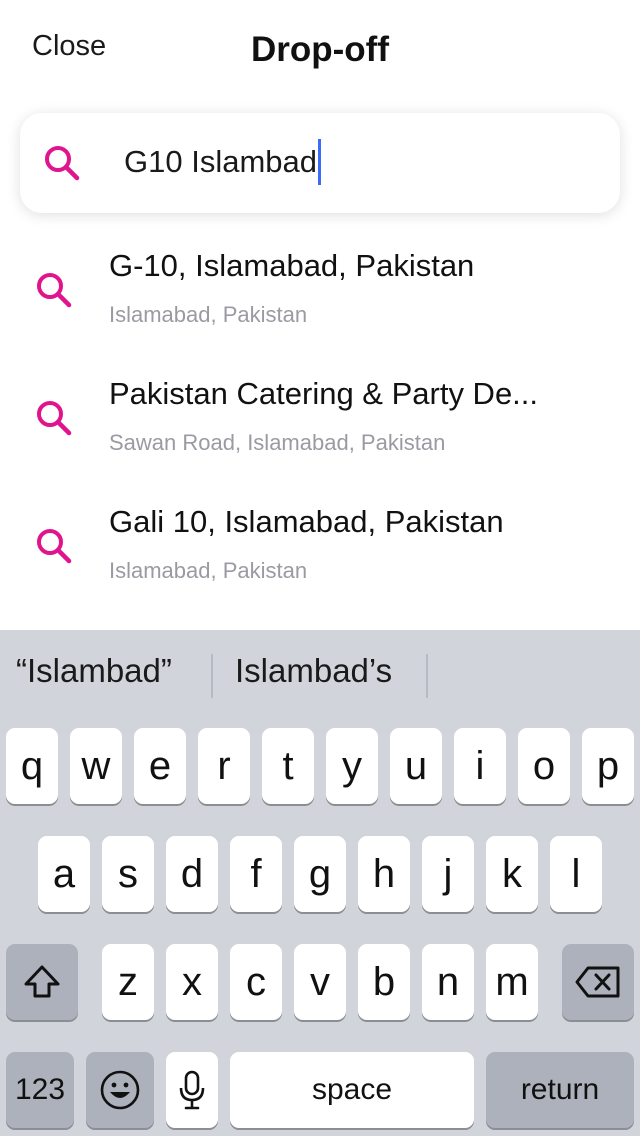 This screenshot has width=640, height=1136. What do you see at coordinates (220, 161) in the screenshot?
I see `search-input-value: G10 Islambad` at bounding box center [220, 161].